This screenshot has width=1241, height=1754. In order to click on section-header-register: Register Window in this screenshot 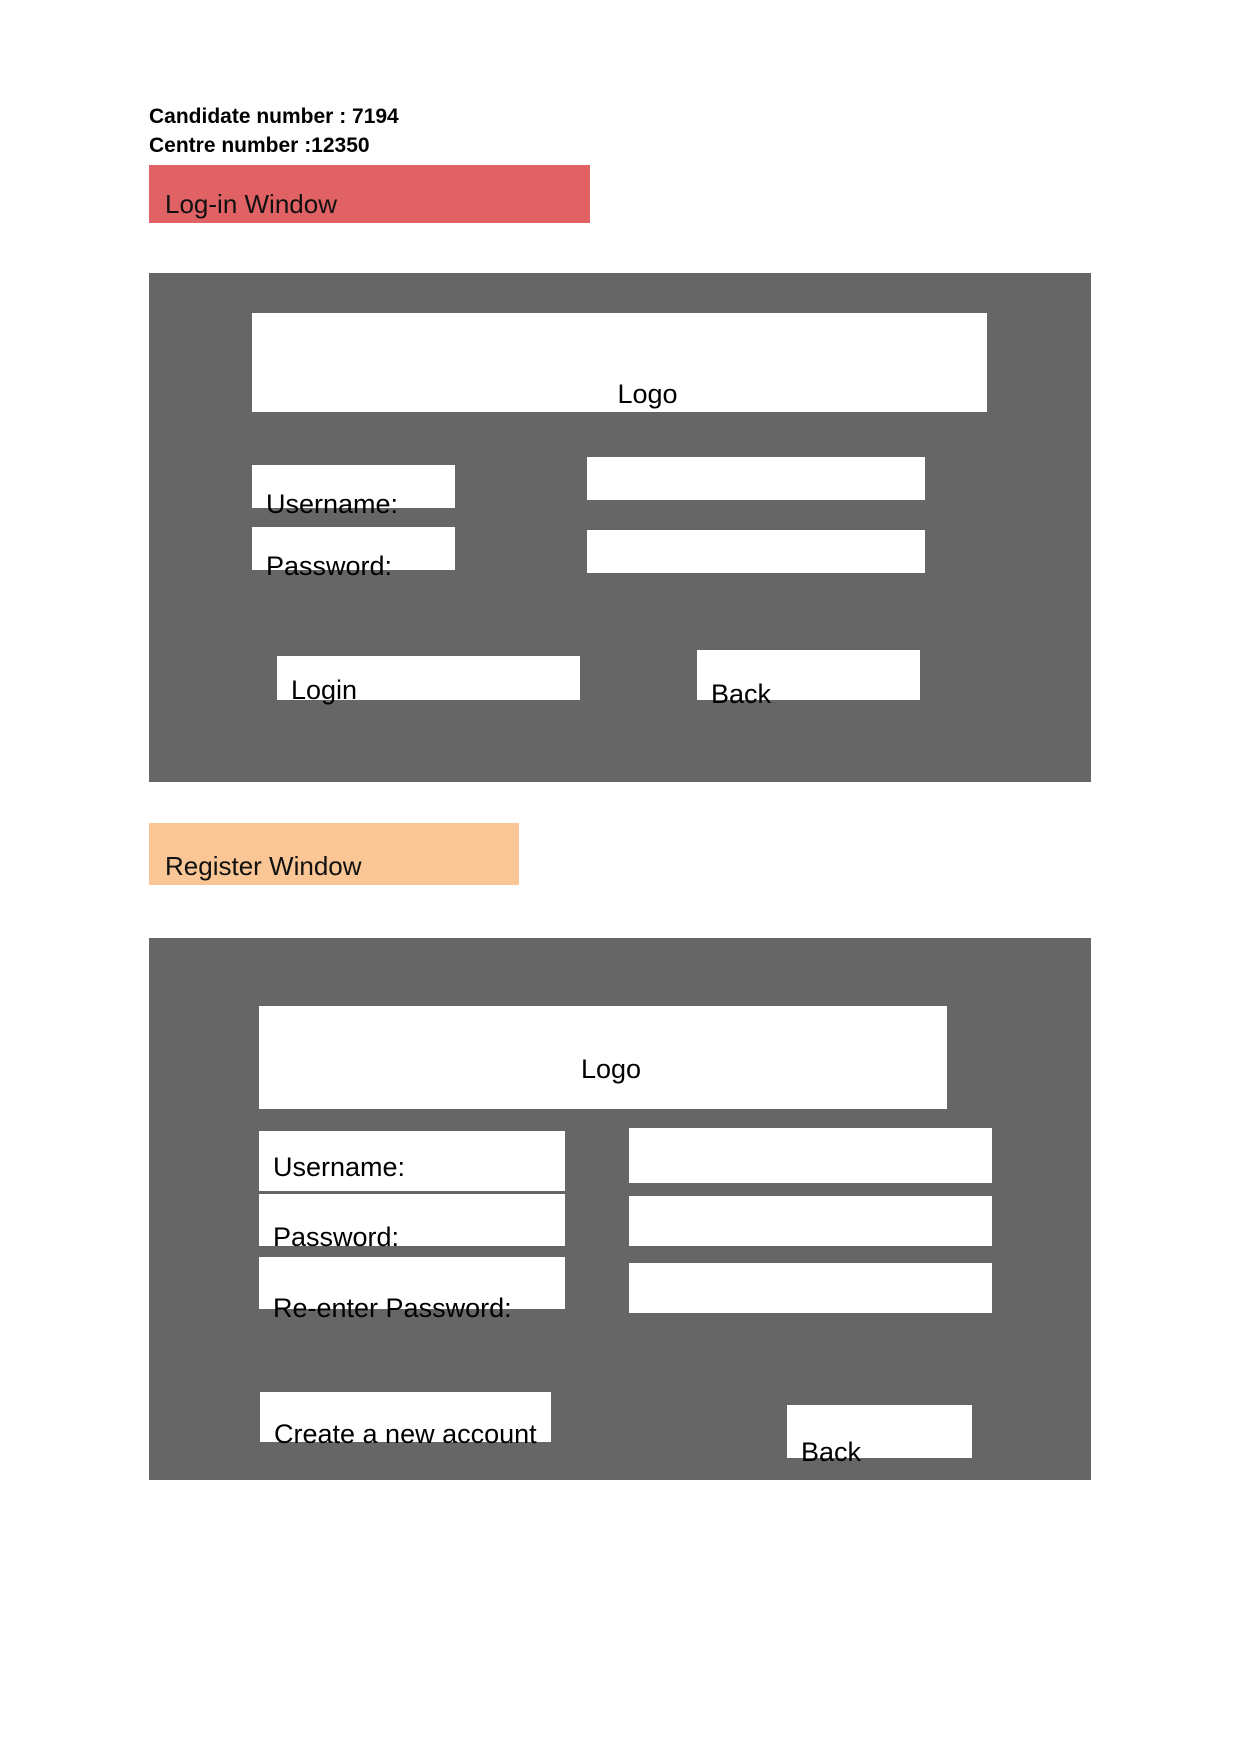, I will do `click(334, 854)`.